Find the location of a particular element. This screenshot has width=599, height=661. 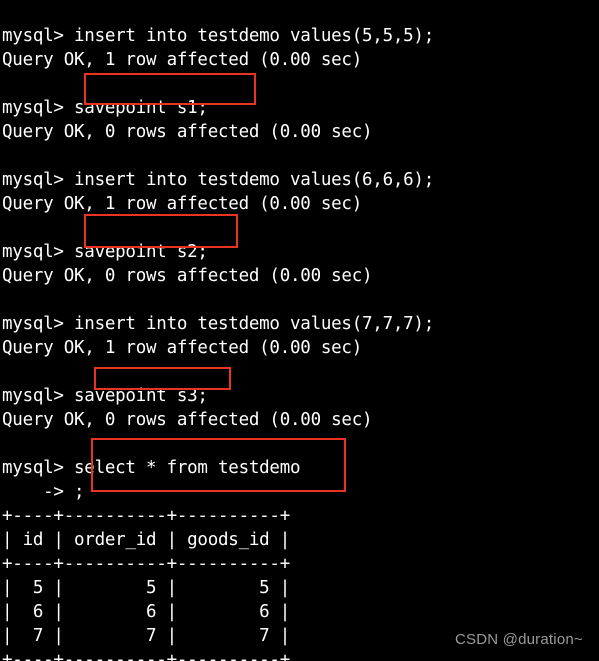

console-line: mysql> savepoint s2; is located at coordinates (105, 251).